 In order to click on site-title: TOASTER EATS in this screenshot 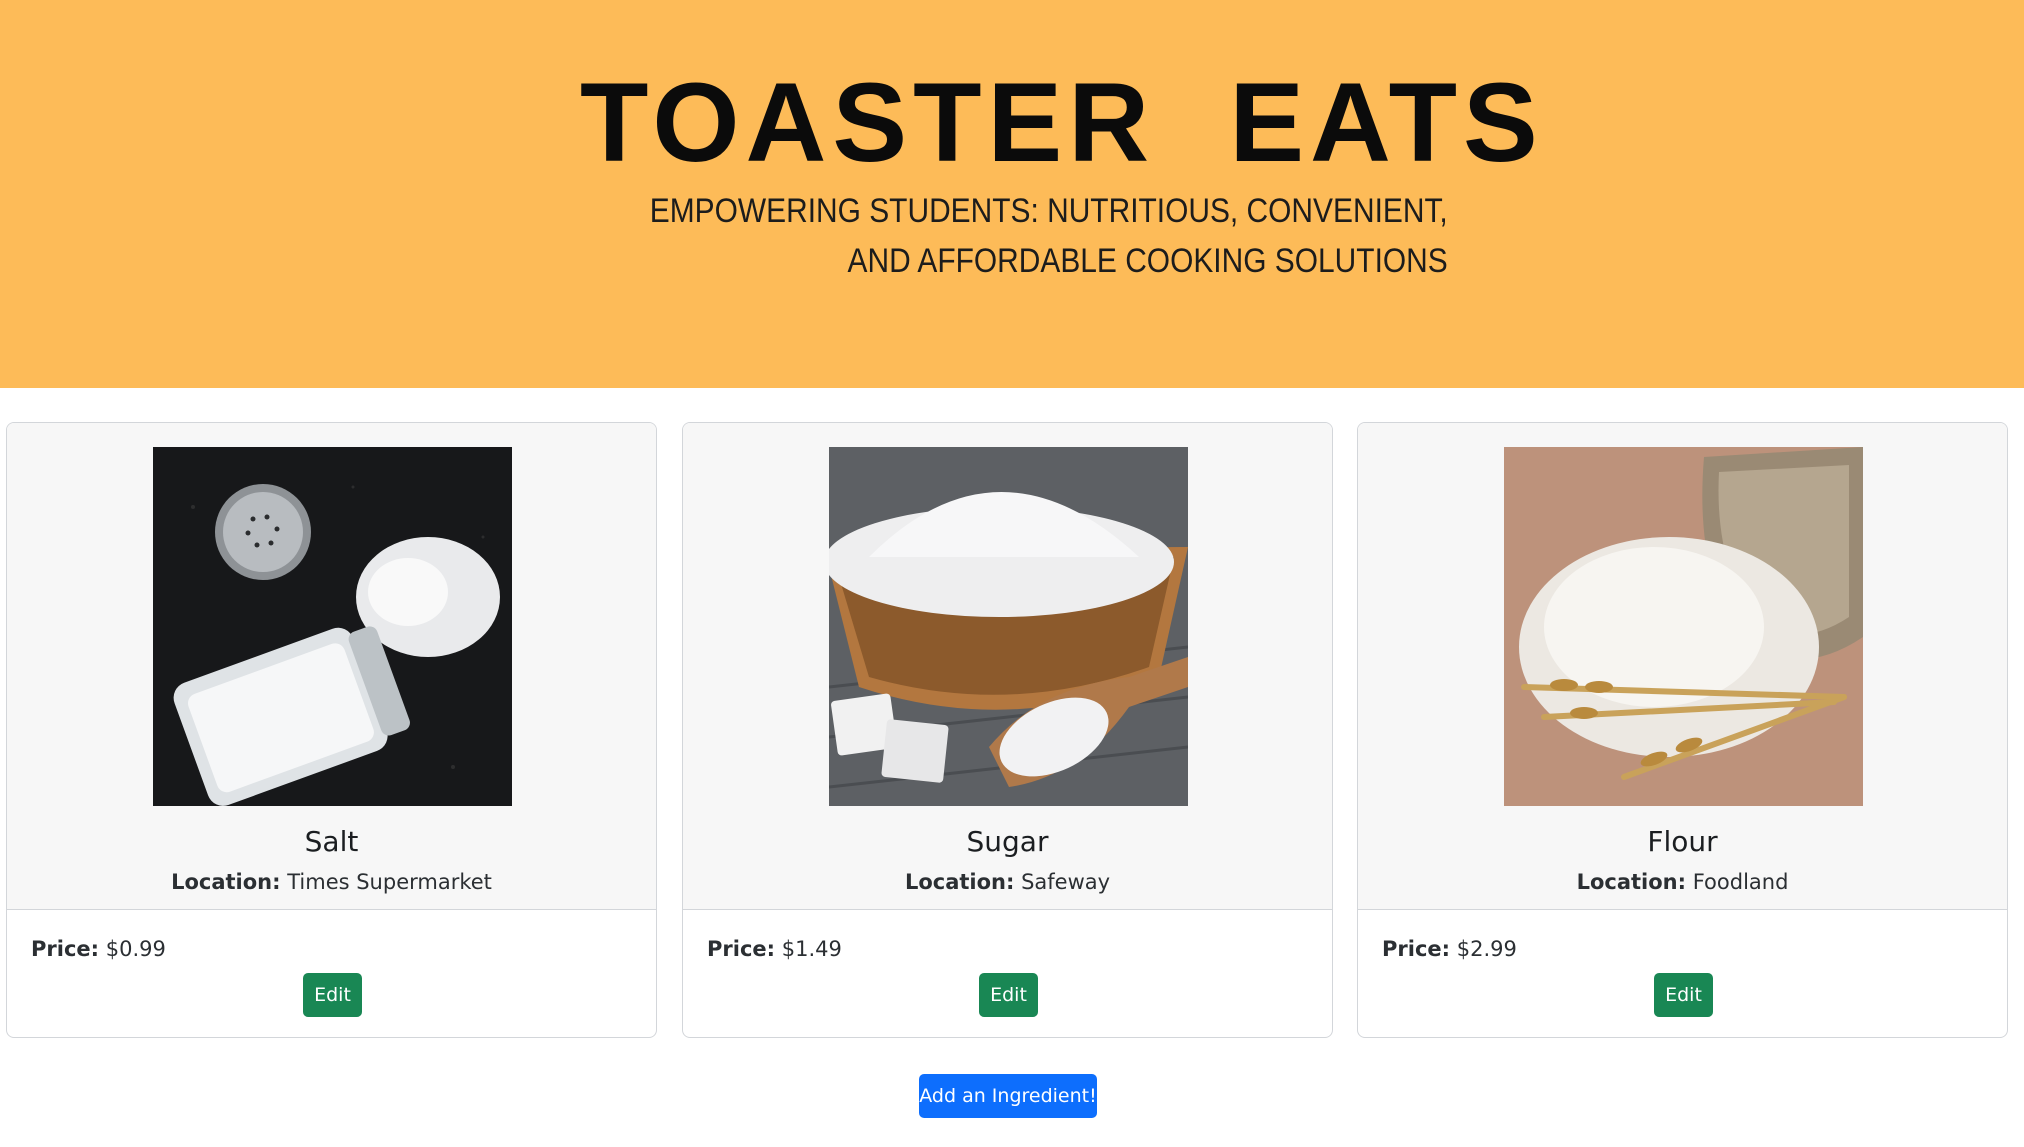, I will do `click(1062, 122)`.